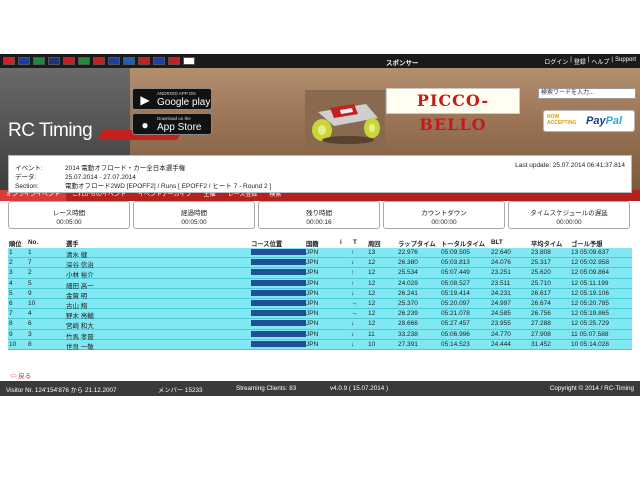 The width and height of the screenshot is (640, 480). I want to click on sponsor-logo: PICCO-BELLO, so click(453, 111).